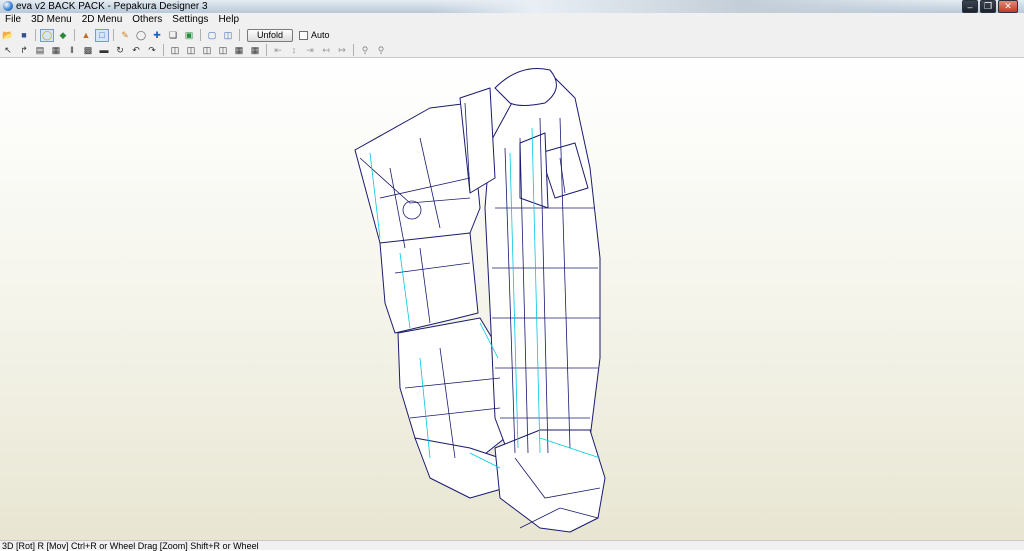 Image resolution: width=1024 pixels, height=551 pixels. I want to click on grid-a-button: ◫, so click(175, 50).